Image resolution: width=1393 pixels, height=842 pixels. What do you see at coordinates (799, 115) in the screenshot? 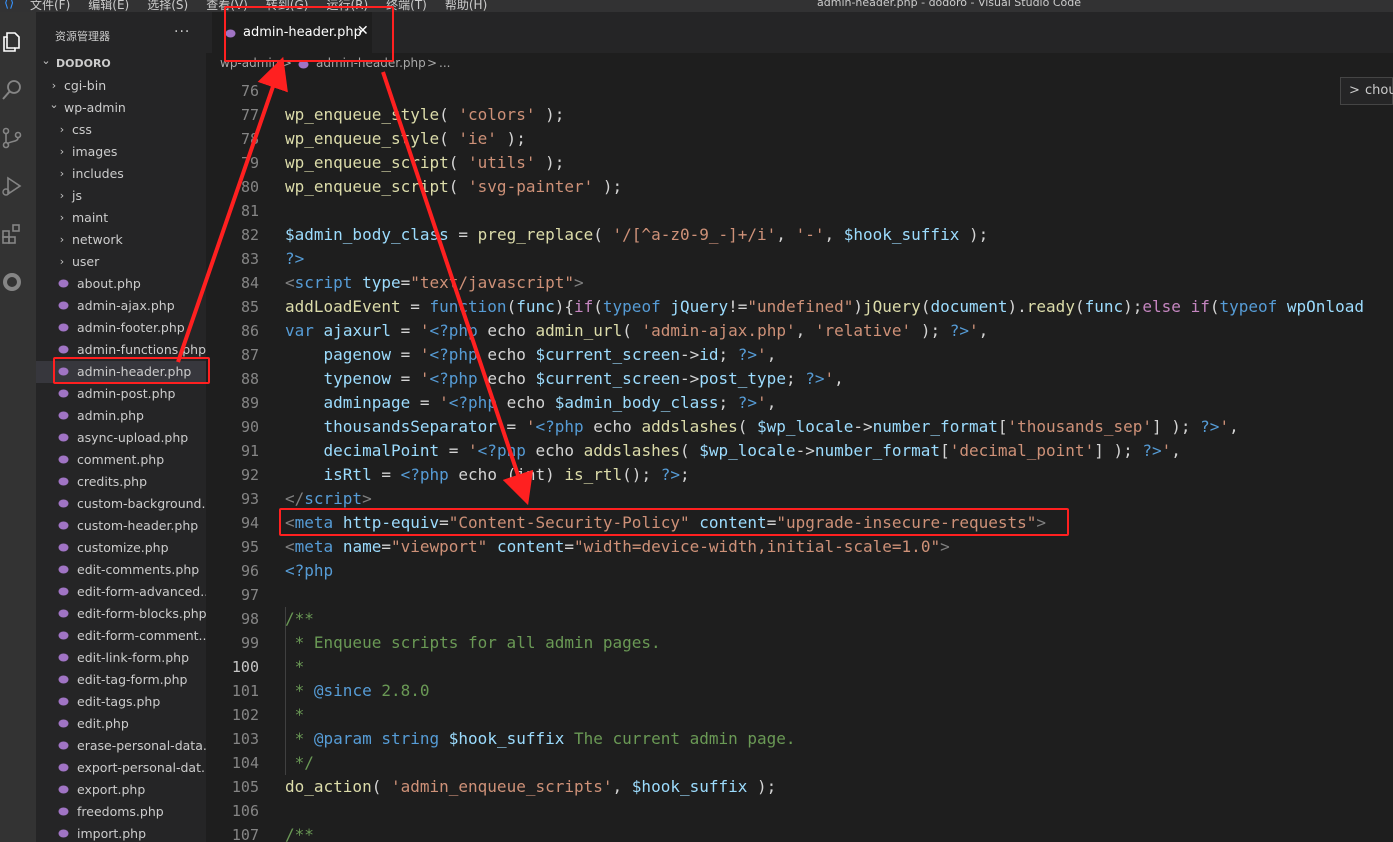
I see `code-line: 77 wp_enqueue_style( 'colors' );` at bounding box center [799, 115].